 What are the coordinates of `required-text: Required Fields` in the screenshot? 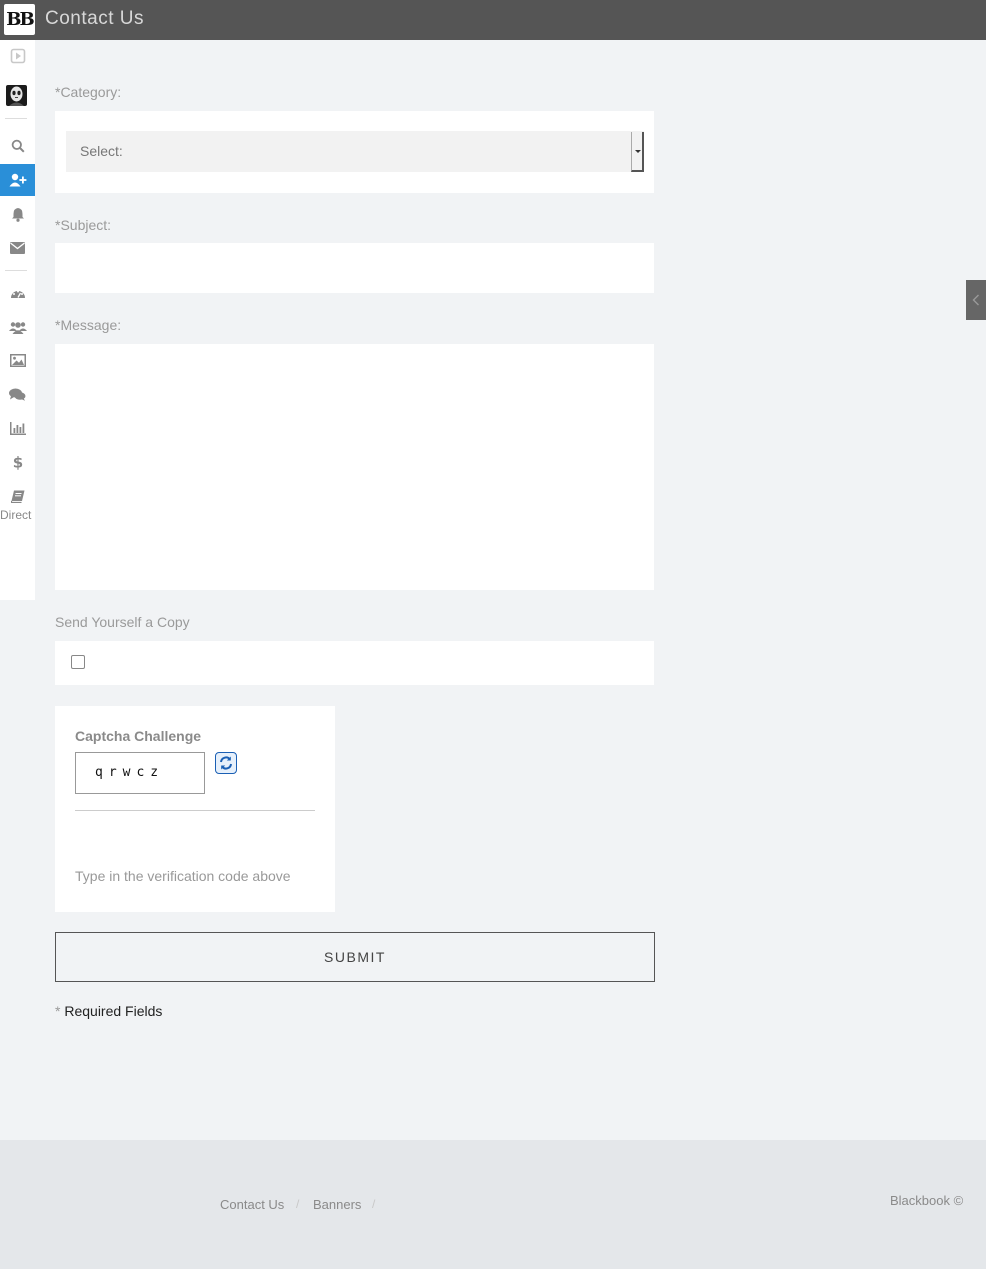 It's located at (113, 1011).